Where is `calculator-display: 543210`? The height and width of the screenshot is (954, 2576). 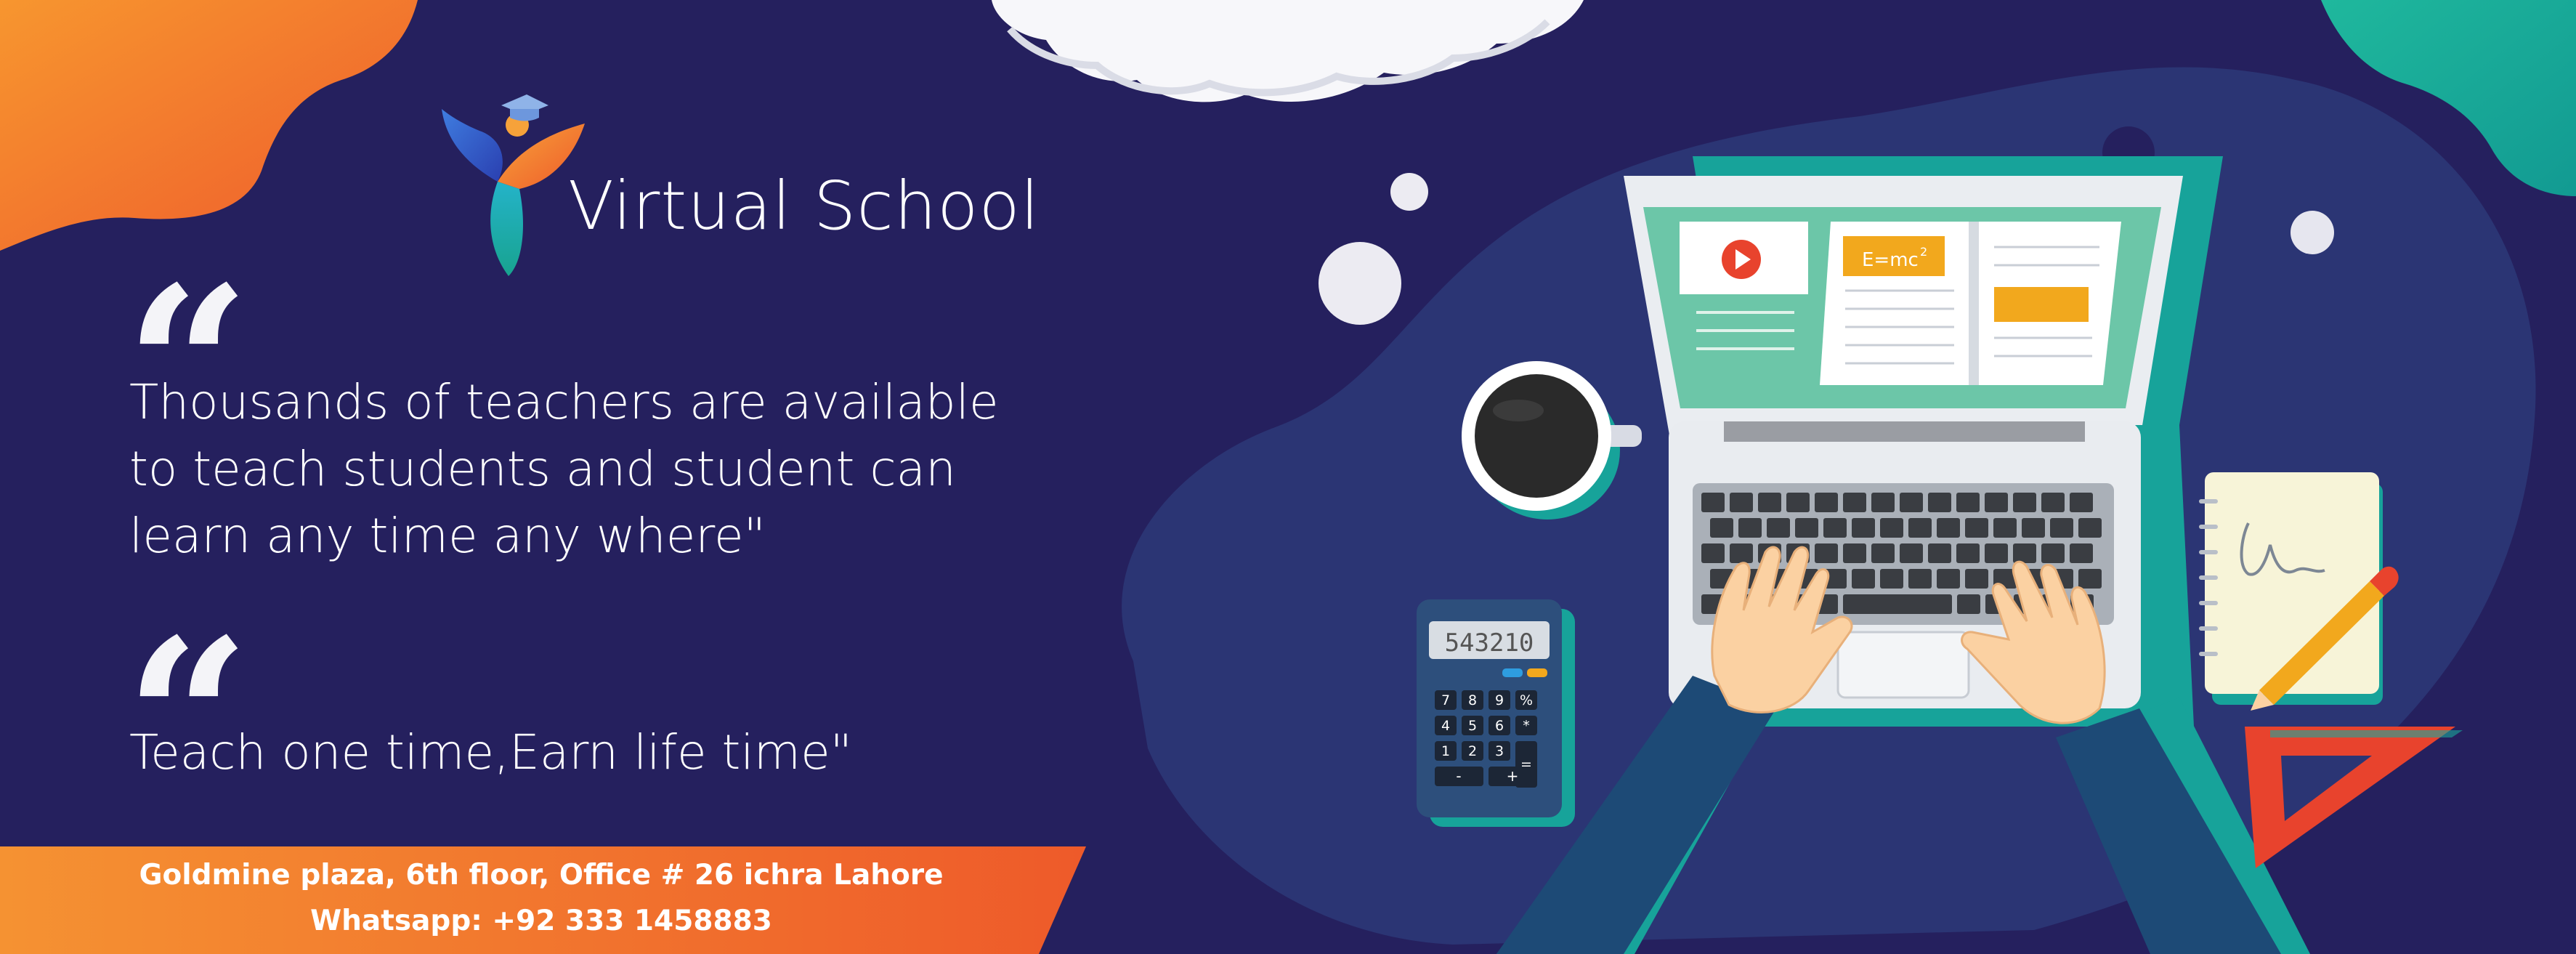
calculator-display: 543210 is located at coordinates (1489, 643).